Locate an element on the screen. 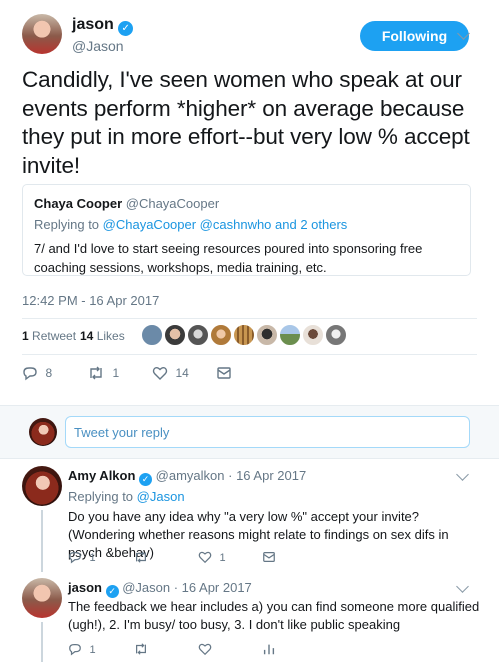 The width and height of the screenshot is (499, 662). author-name-row: jason ✓ is located at coordinates (103, 26).